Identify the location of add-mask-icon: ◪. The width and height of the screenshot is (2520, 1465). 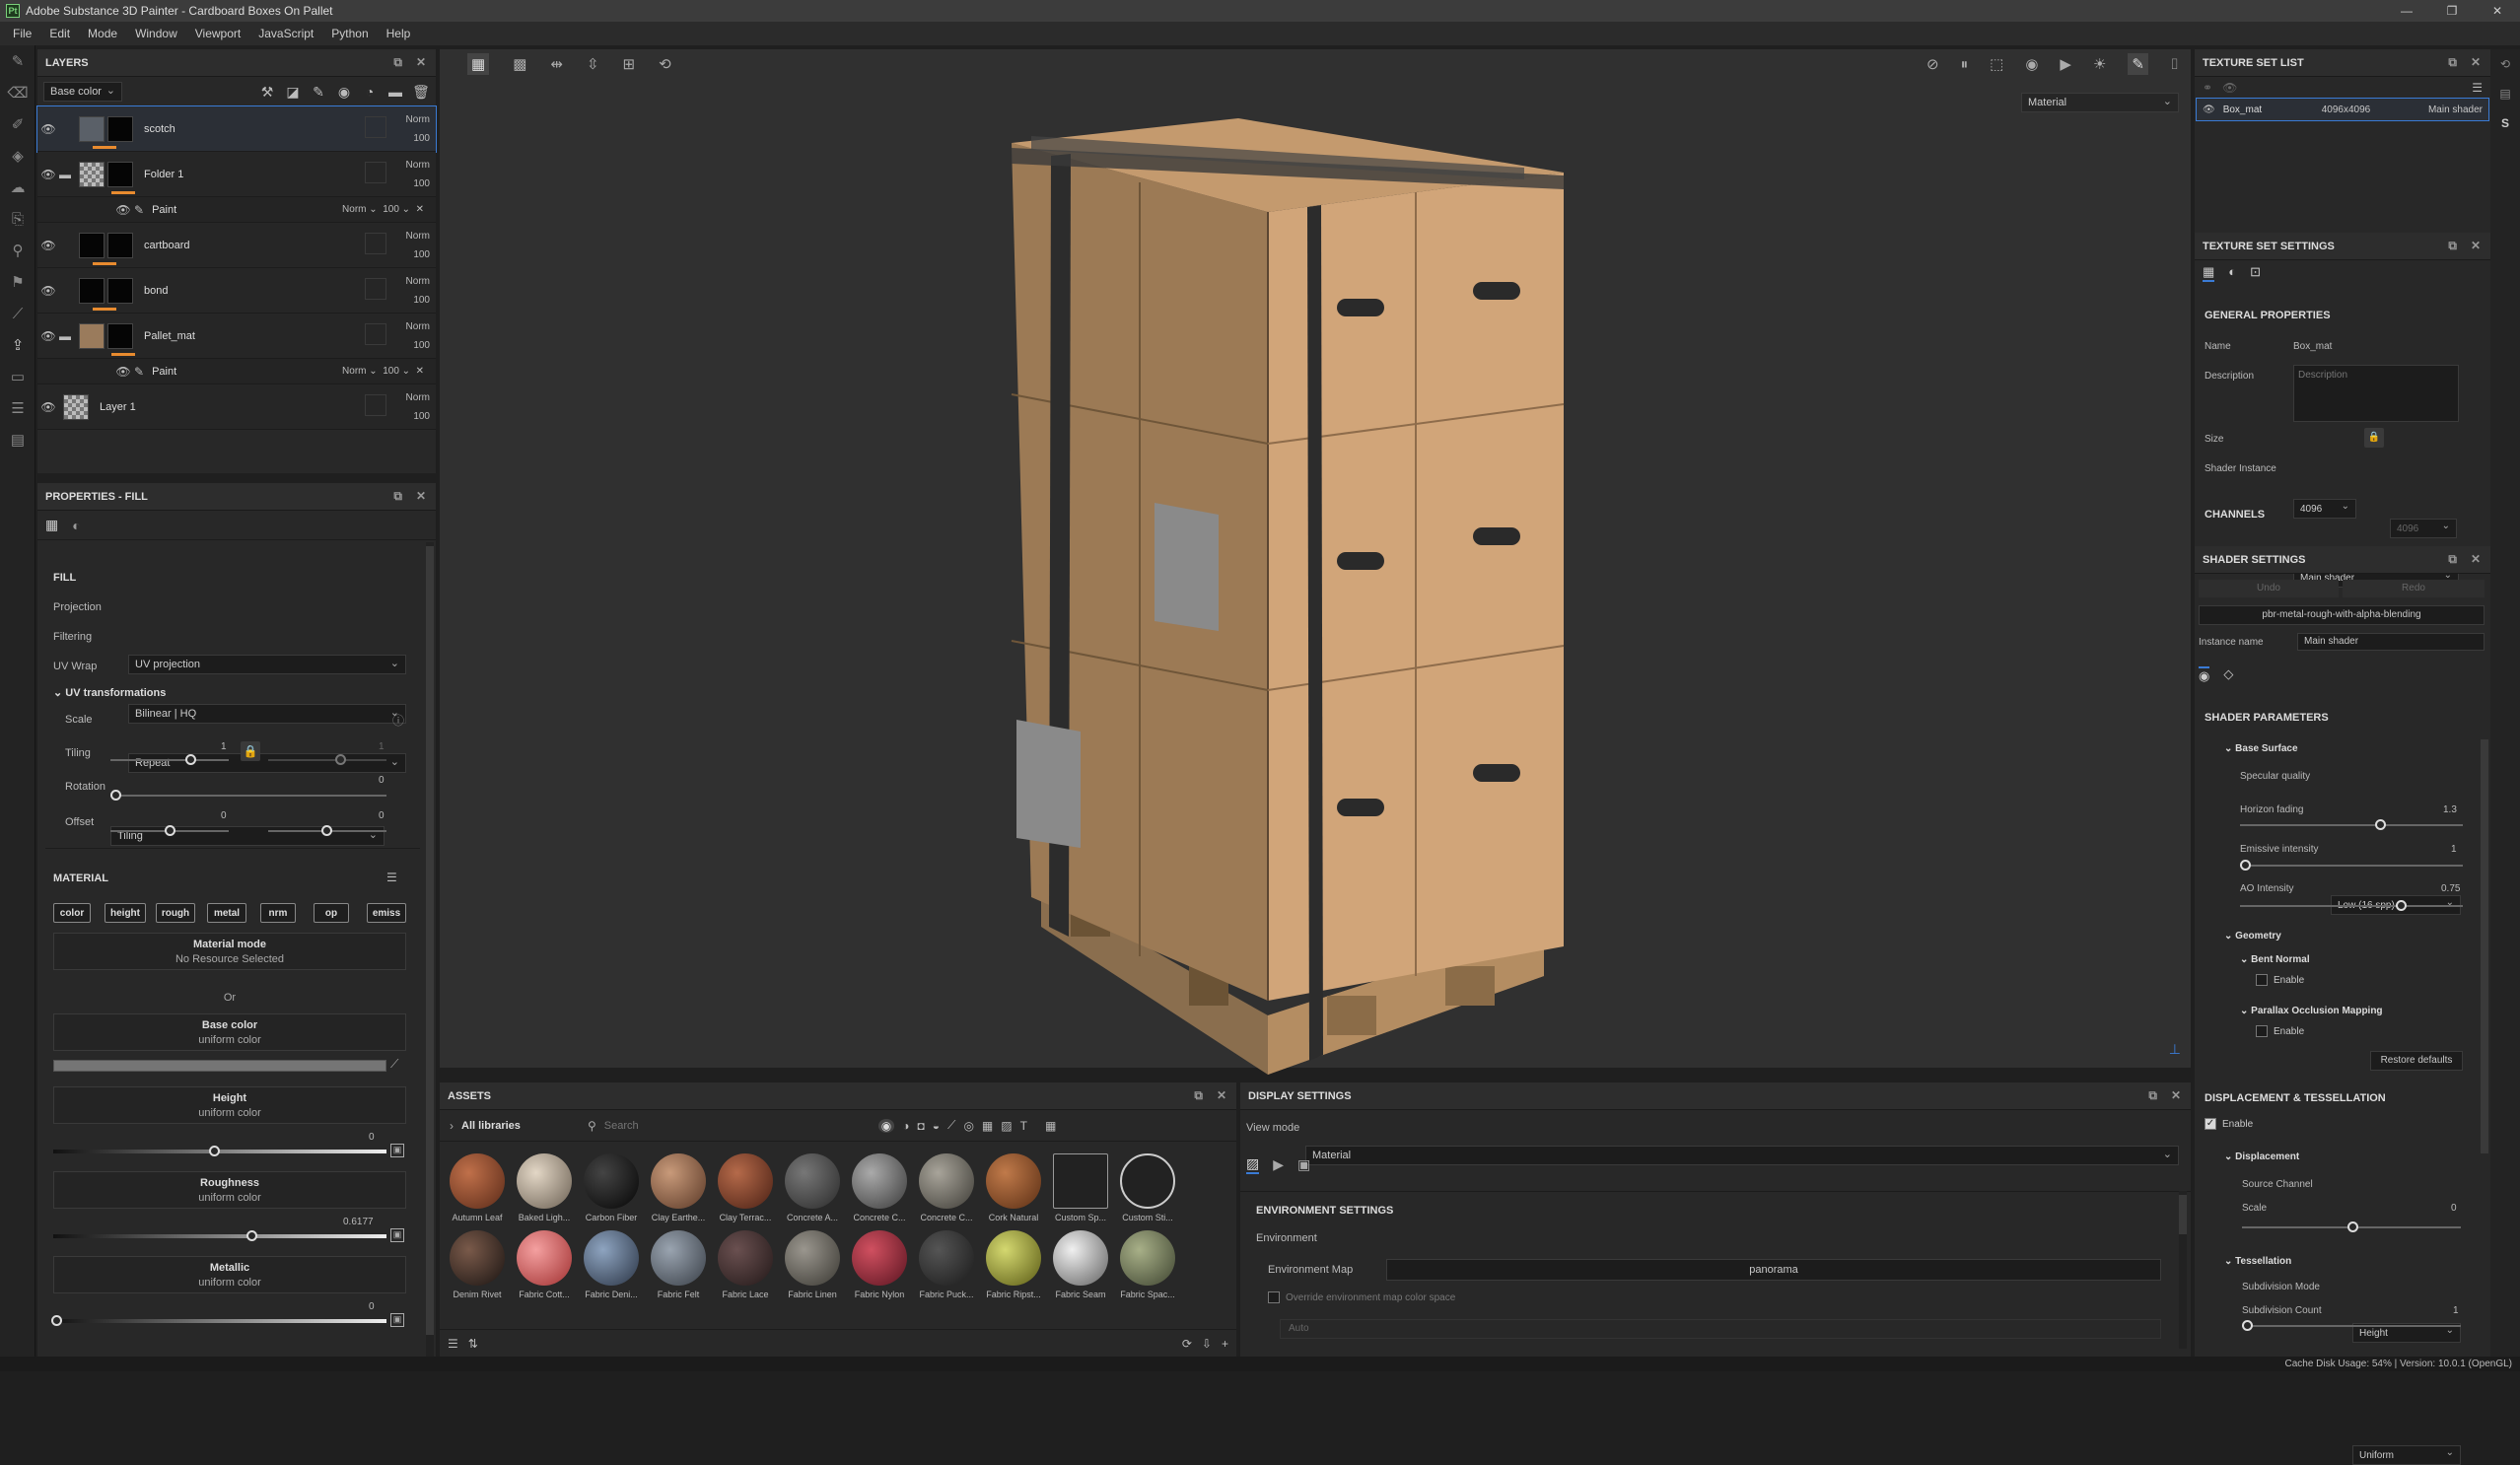
(293, 92).